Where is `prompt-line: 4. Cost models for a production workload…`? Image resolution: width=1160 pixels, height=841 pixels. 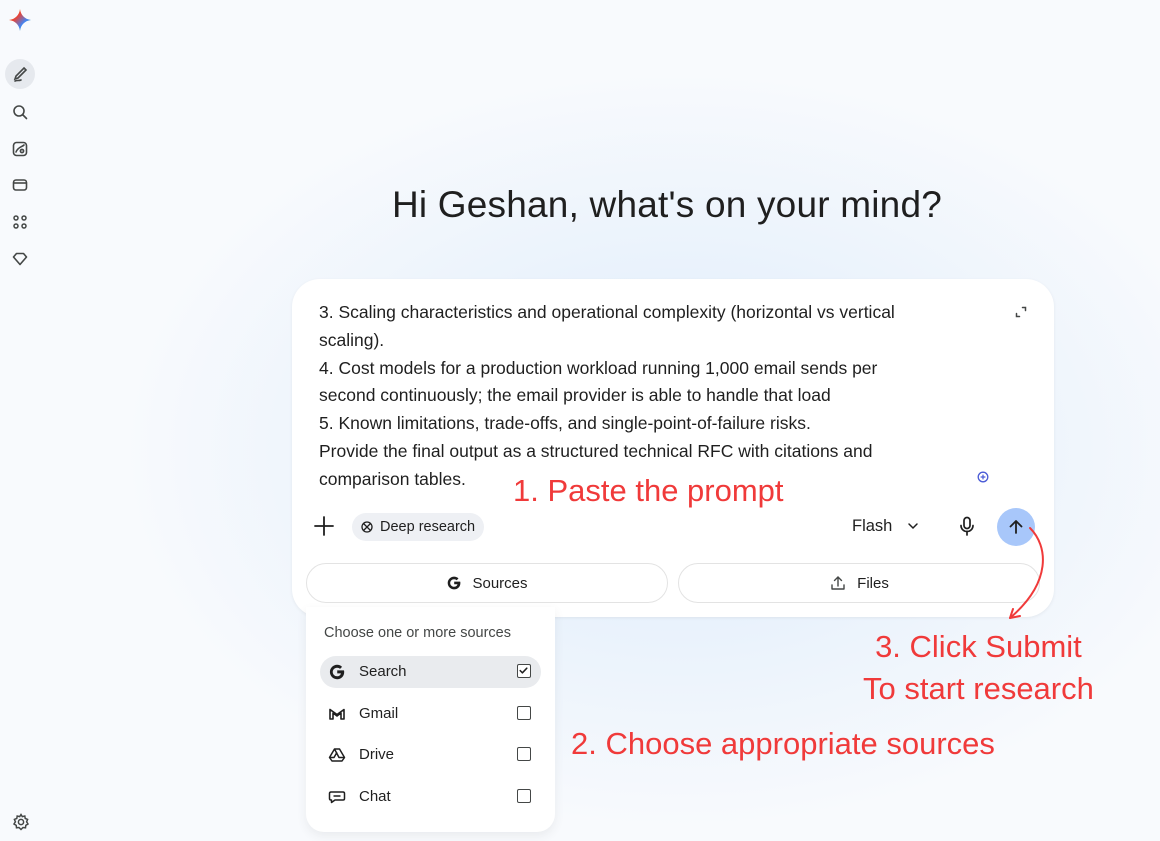 prompt-line: 4. Cost models for a production workload… is located at coordinates (598, 367).